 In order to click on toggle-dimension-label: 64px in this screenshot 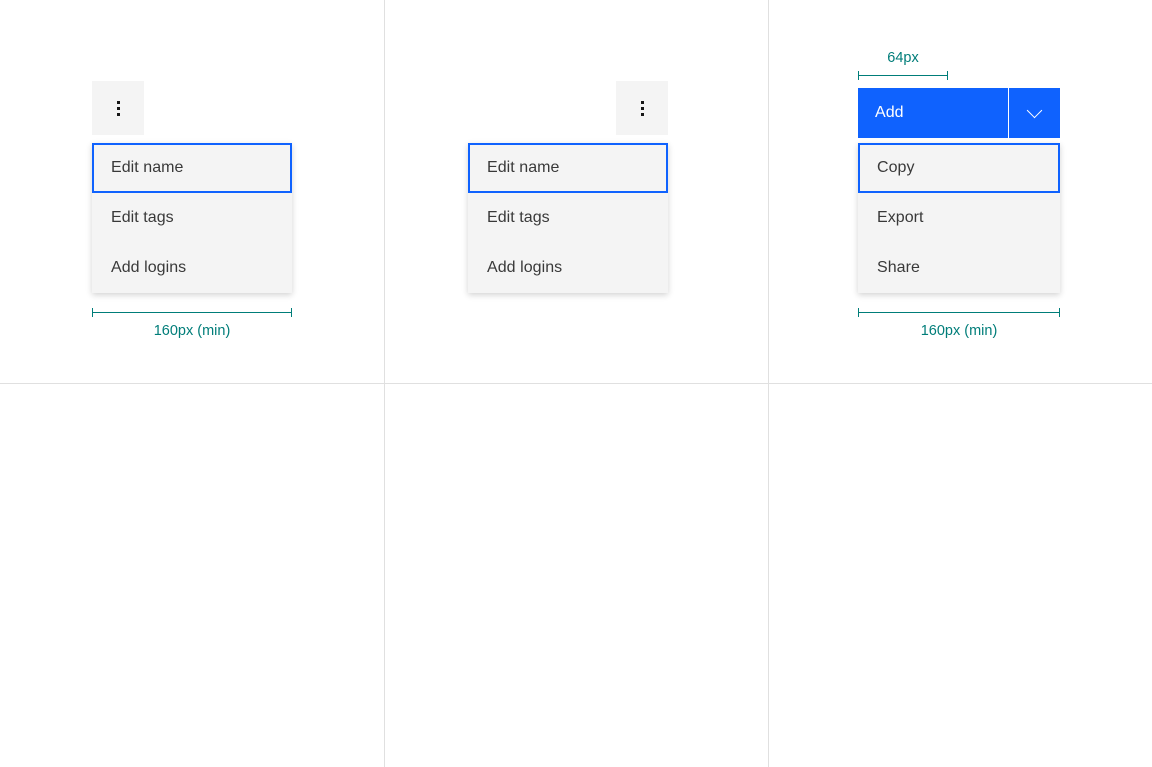, I will do `click(903, 58)`.